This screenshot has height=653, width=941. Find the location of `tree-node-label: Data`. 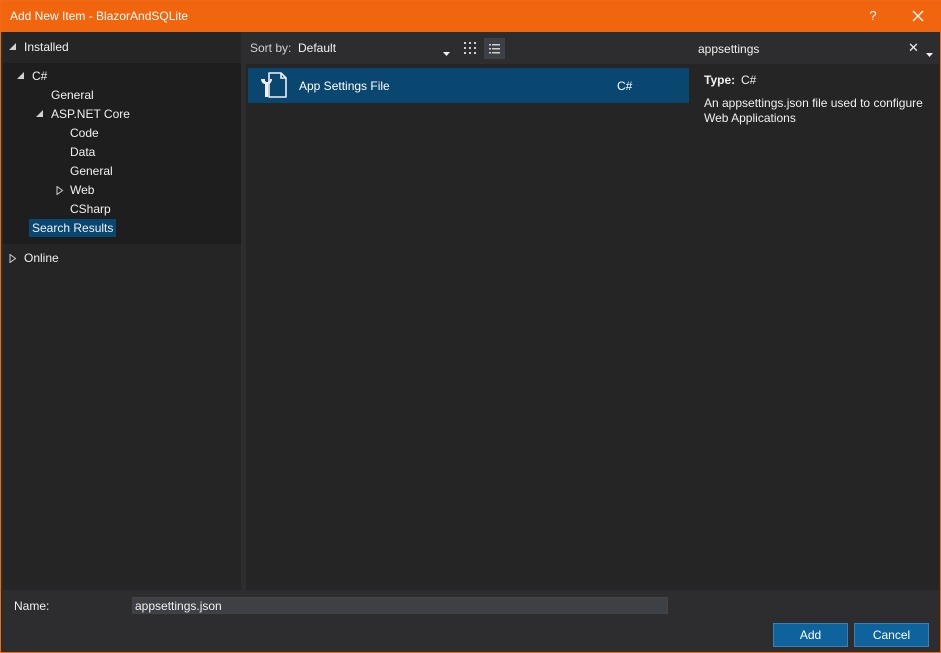

tree-node-label: Data is located at coordinates (83, 152).